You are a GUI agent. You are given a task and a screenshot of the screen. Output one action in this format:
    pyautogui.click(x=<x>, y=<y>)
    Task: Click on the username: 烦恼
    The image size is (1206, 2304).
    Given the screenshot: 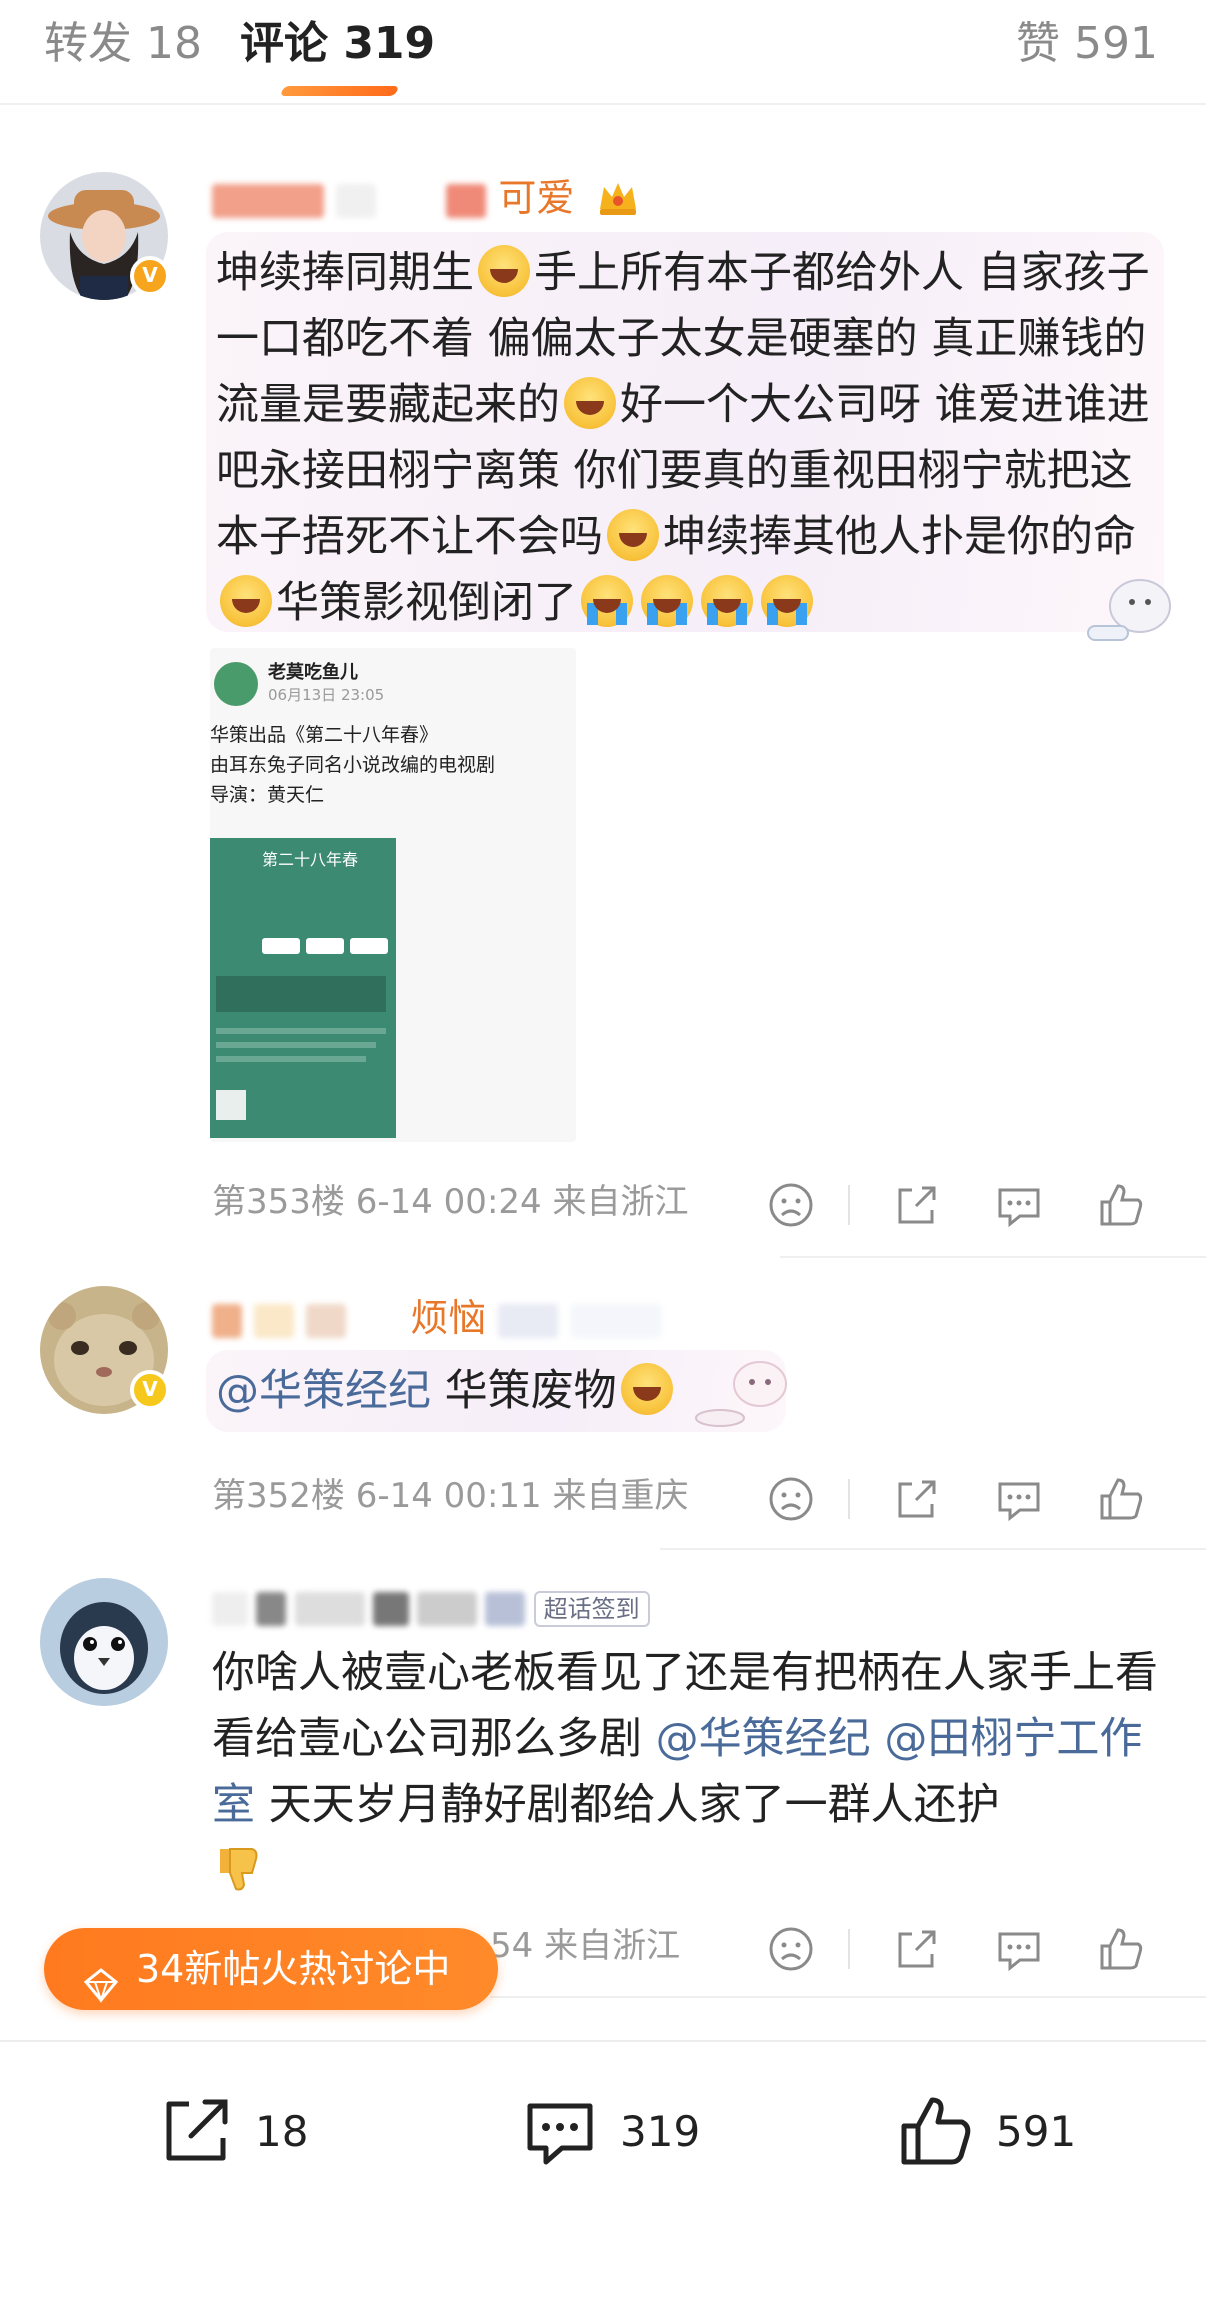 What is the action you would take?
    pyautogui.click(x=436, y=1318)
    